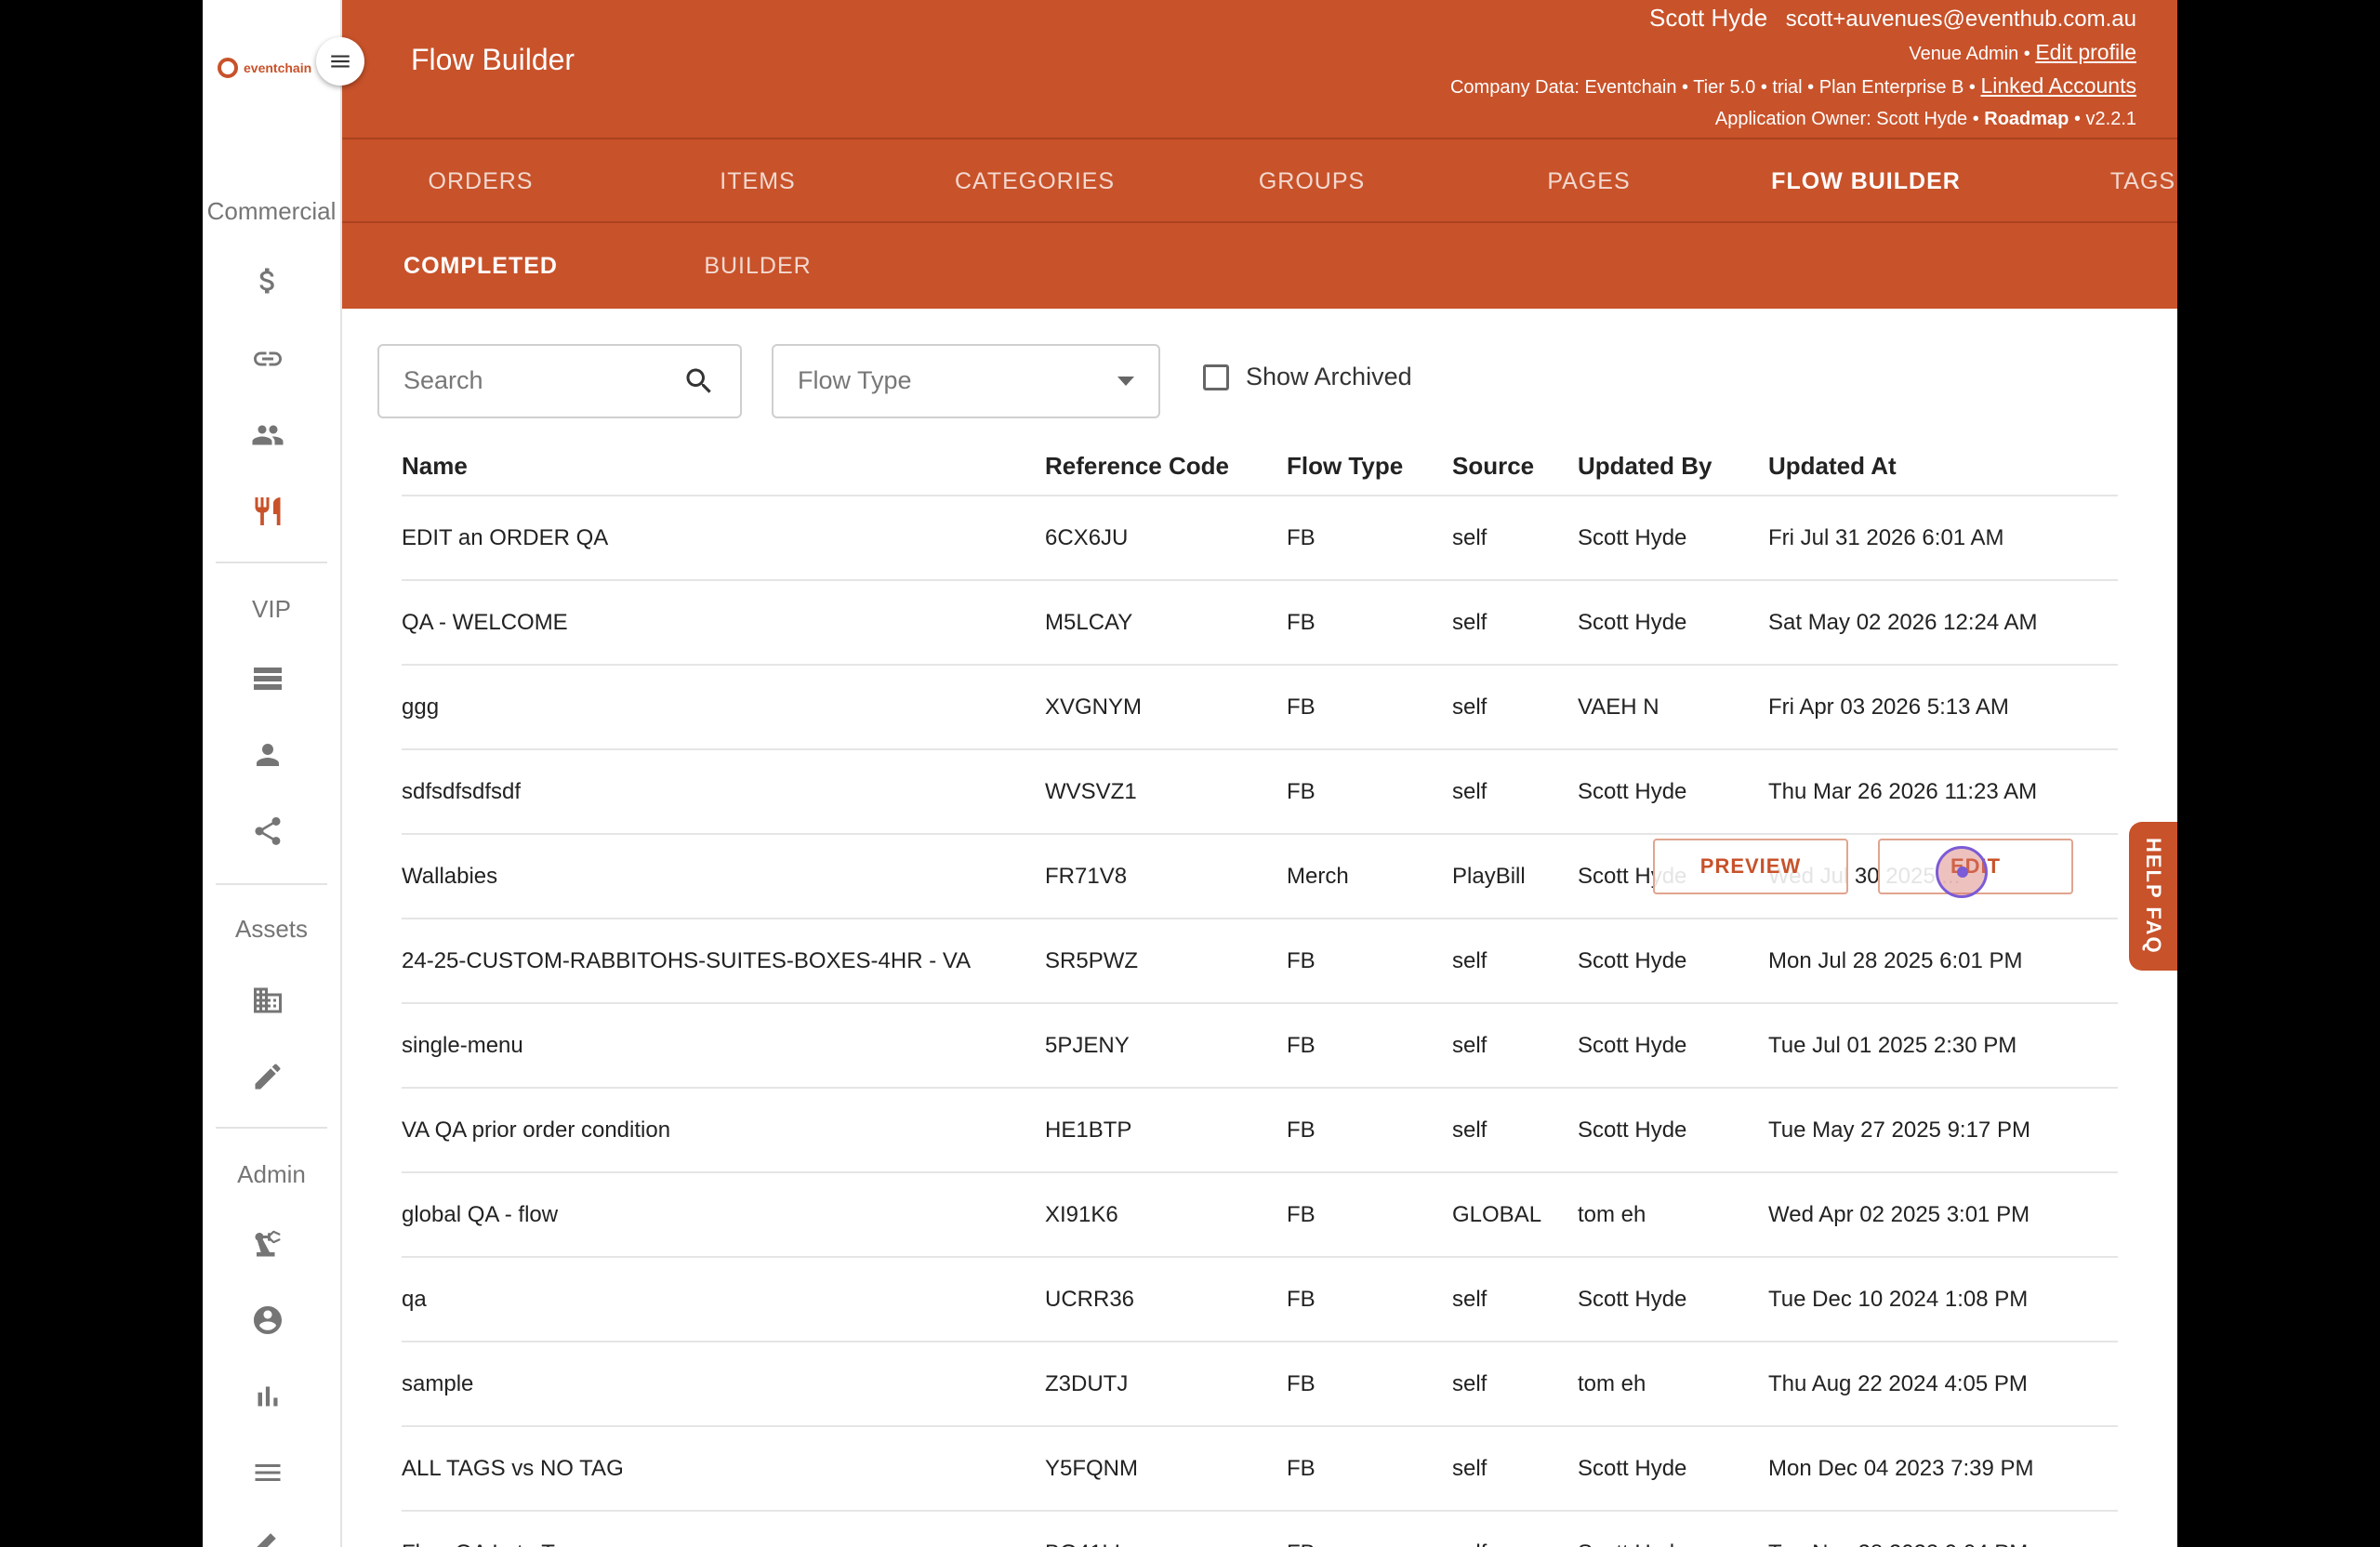  Describe the element at coordinates (1318, 876) in the screenshot. I see `cell-flow-type: Merch` at that location.